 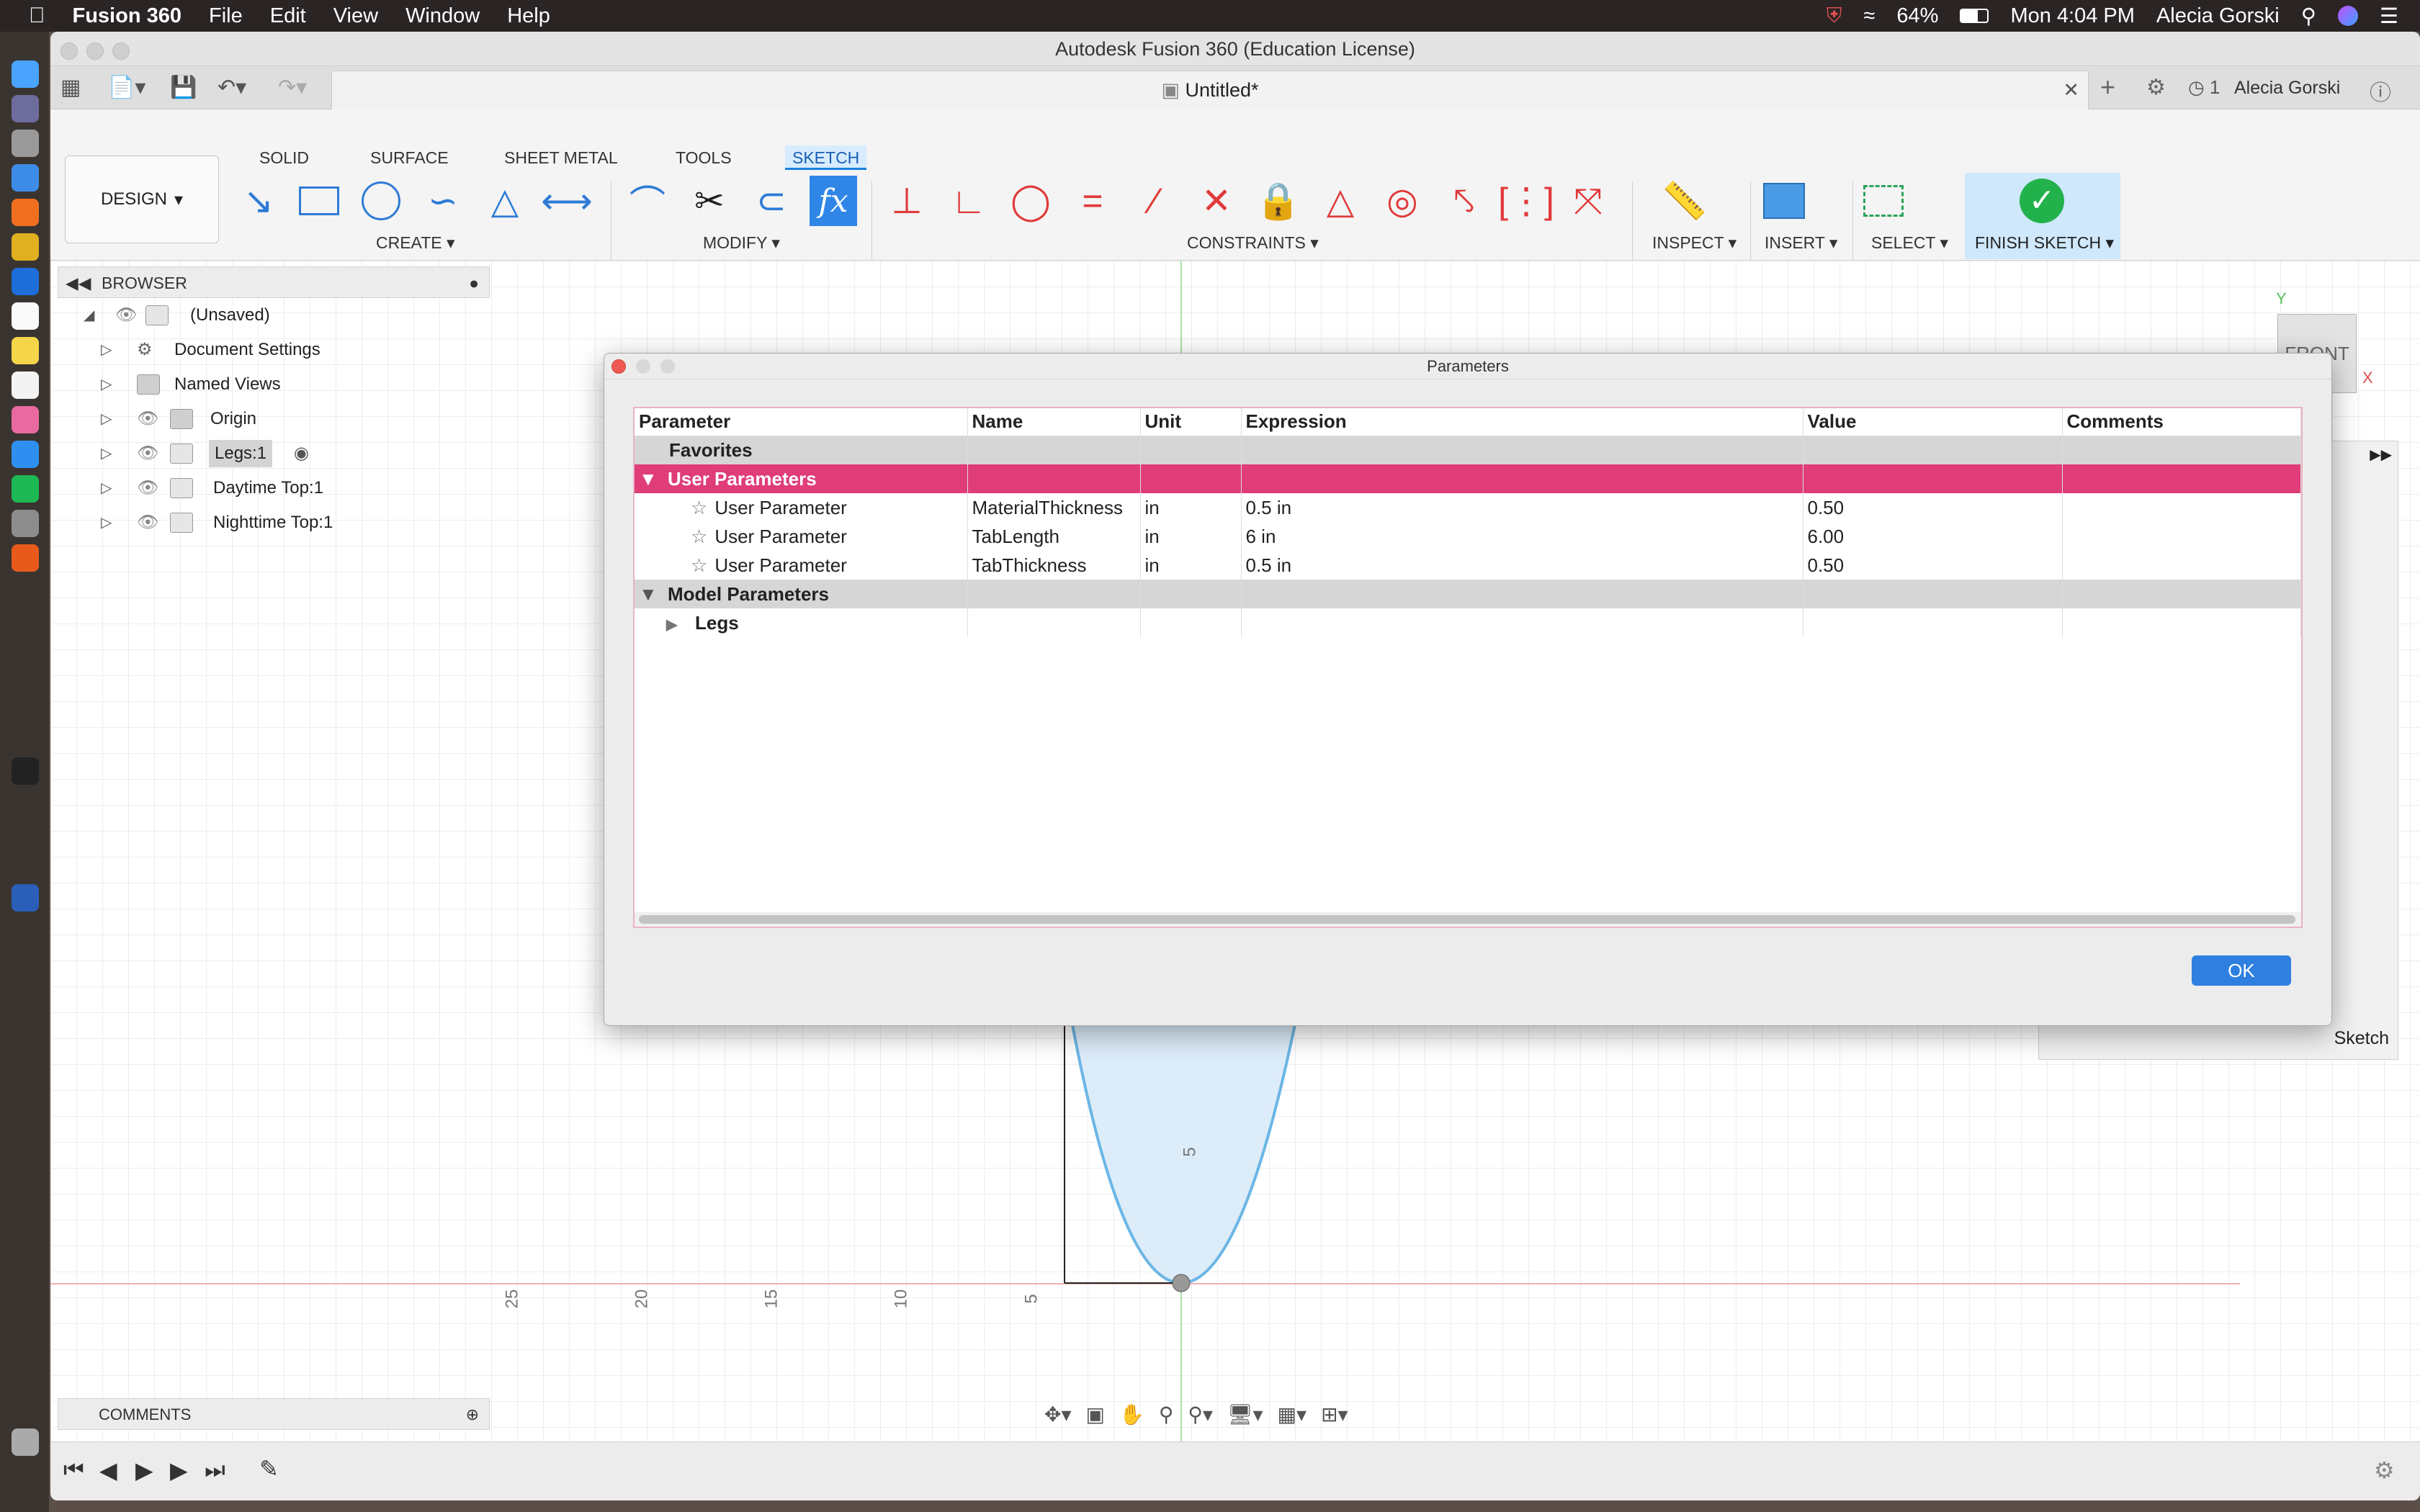 What do you see at coordinates (1058, 1414) in the screenshot?
I see `orbit-icon: ✥▾` at bounding box center [1058, 1414].